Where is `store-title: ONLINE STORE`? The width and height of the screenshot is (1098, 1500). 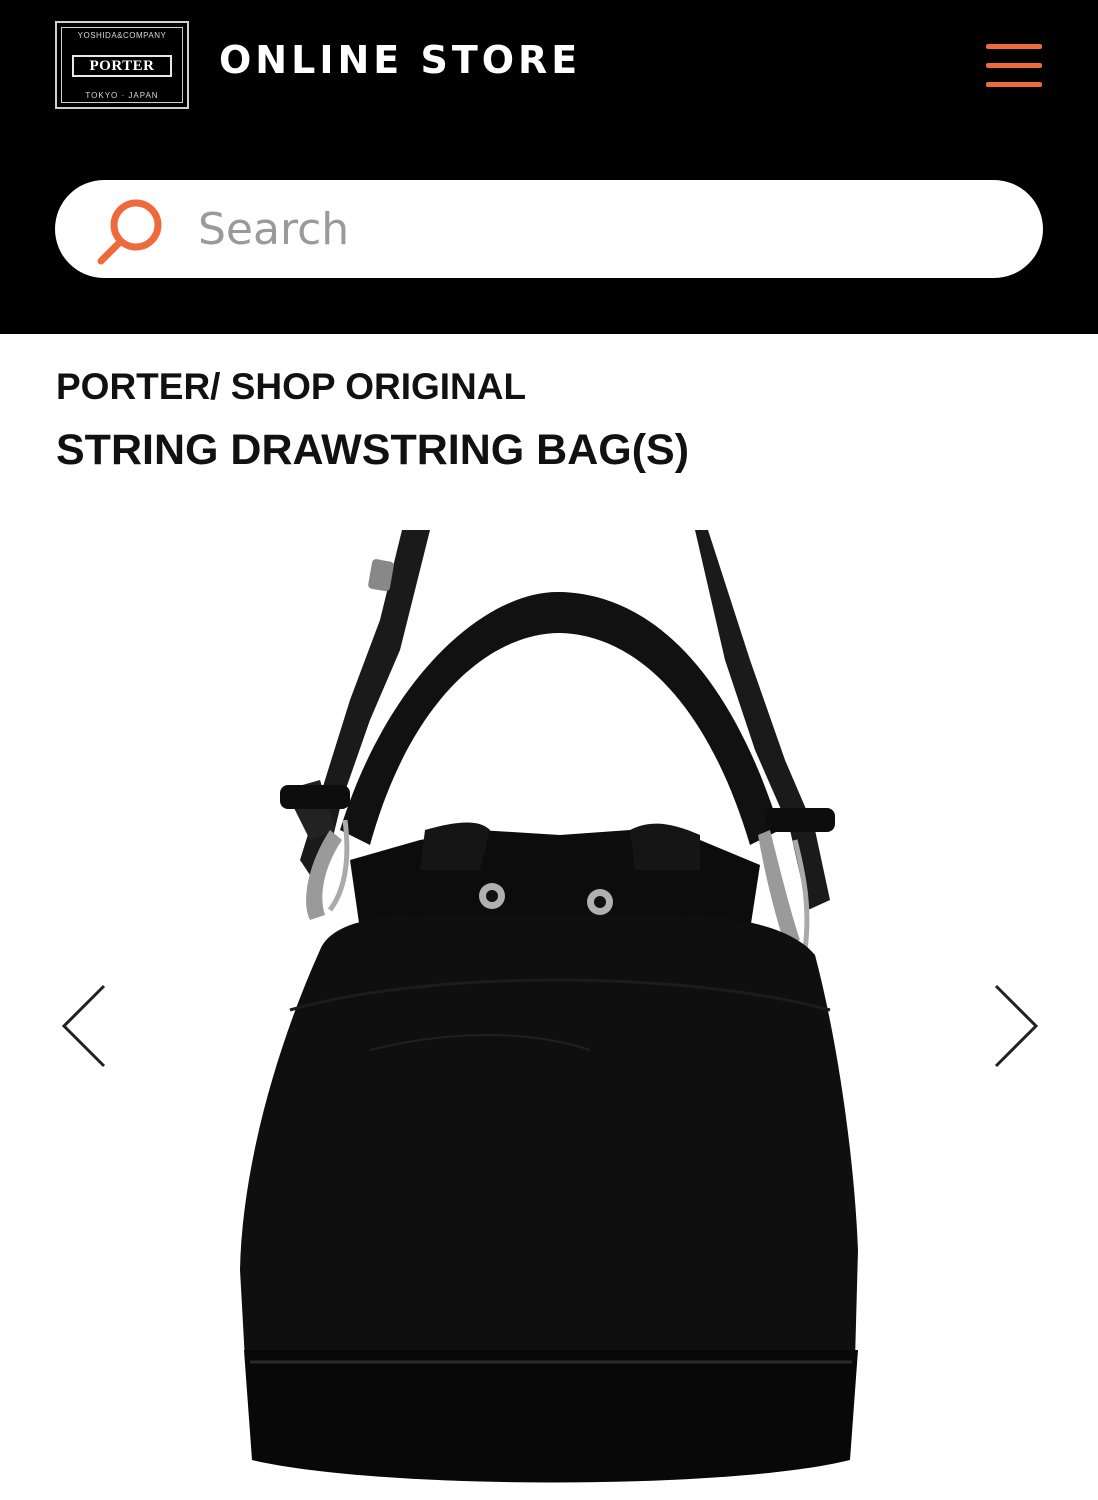 store-title: ONLINE STORE is located at coordinates (400, 60).